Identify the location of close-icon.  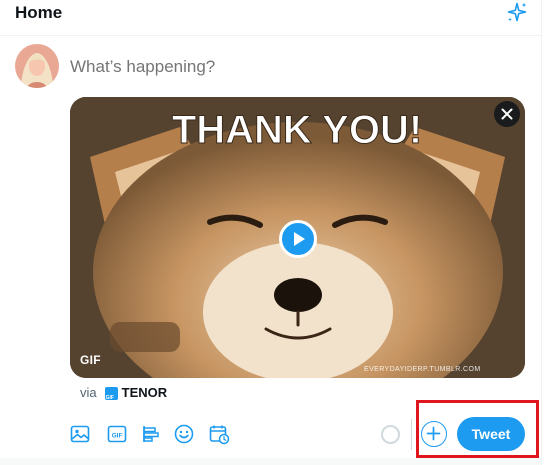
(507, 114).